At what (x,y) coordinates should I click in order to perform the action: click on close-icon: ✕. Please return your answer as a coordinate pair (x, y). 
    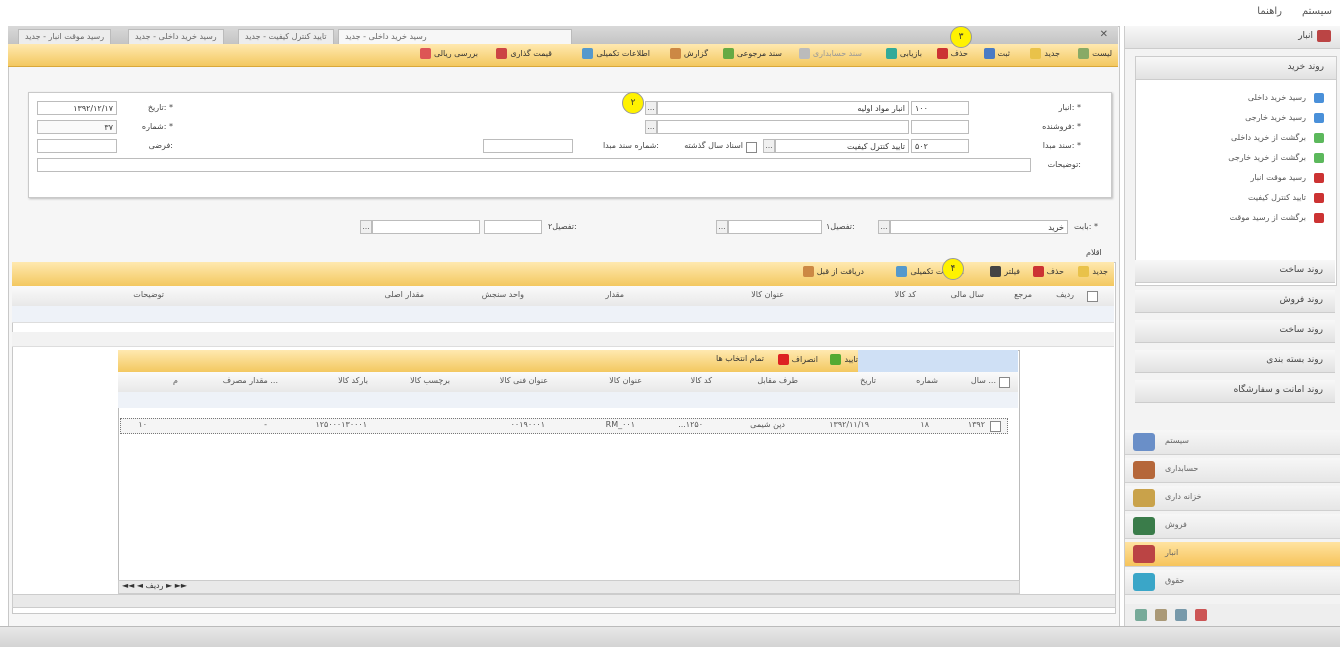
    Looking at the image, I should click on (1104, 34).